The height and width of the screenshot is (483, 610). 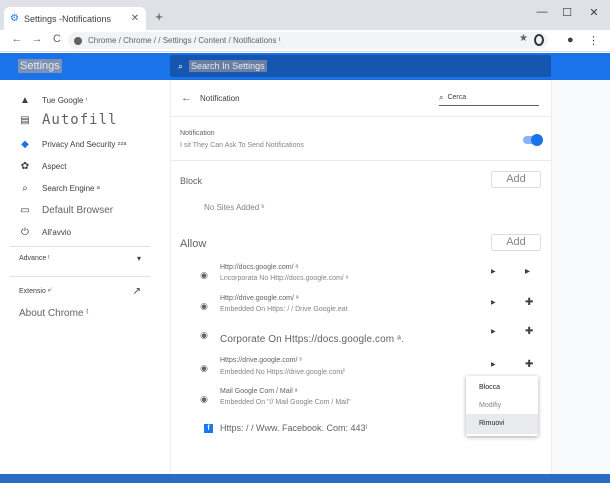 I want to click on site-row-facebook: f Https: / / Www. Facebook. Com: 443ˡ, so click(x=285, y=428).